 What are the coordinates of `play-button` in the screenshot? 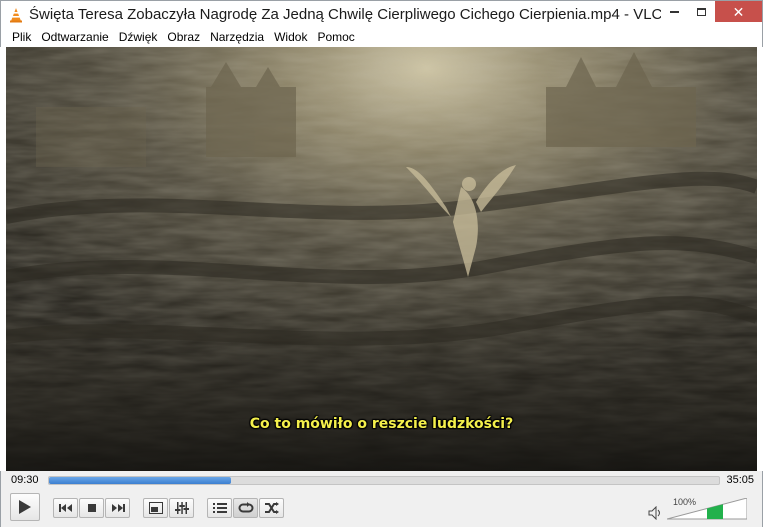 It's located at (25, 507).